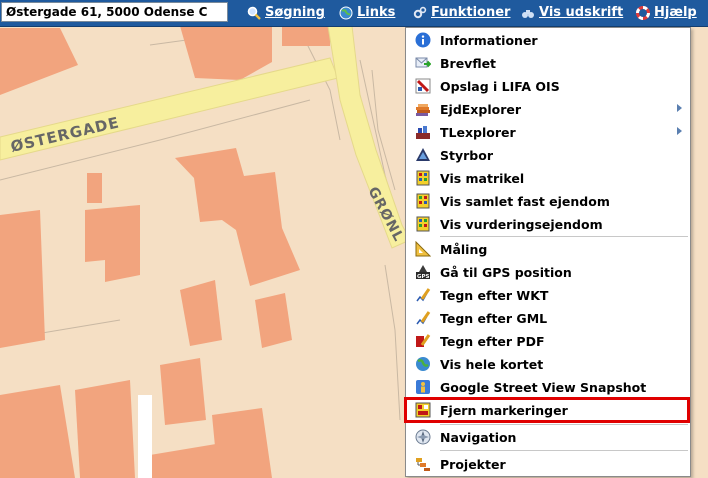 The image size is (708, 478). I want to click on gears-icon, so click(420, 13).